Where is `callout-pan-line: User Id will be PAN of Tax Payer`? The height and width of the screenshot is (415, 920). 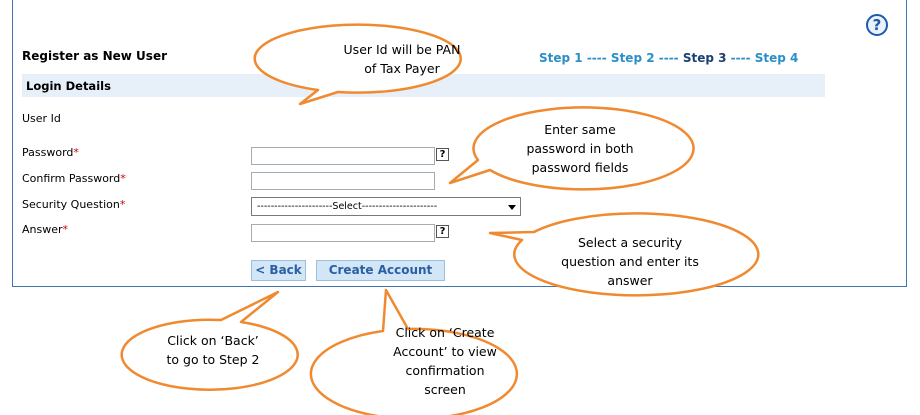
callout-pan-line: User Id will be PAN of Tax Payer is located at coordinates (402, 59).